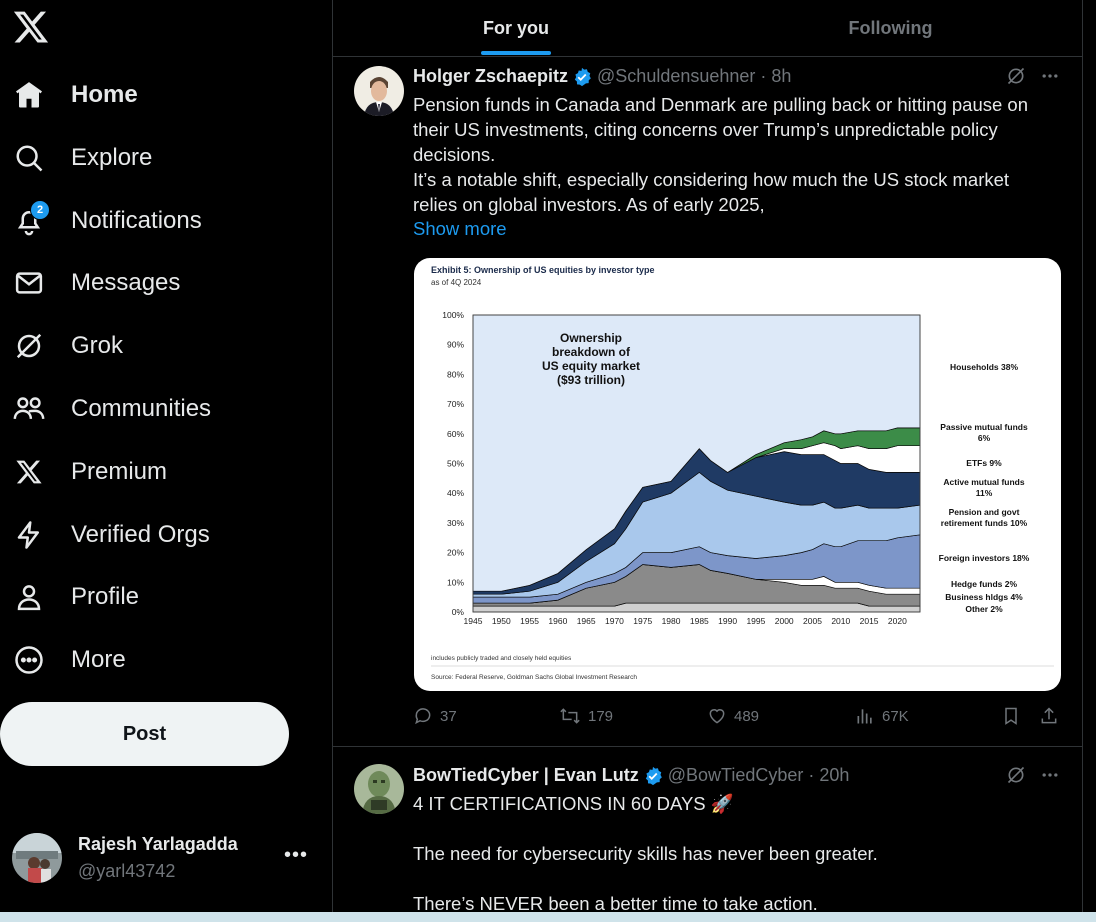  What do you see at coordinates (460, 229) in the screenshot?
I see `show-more-link: Show more` at bounding box center [460, 229].